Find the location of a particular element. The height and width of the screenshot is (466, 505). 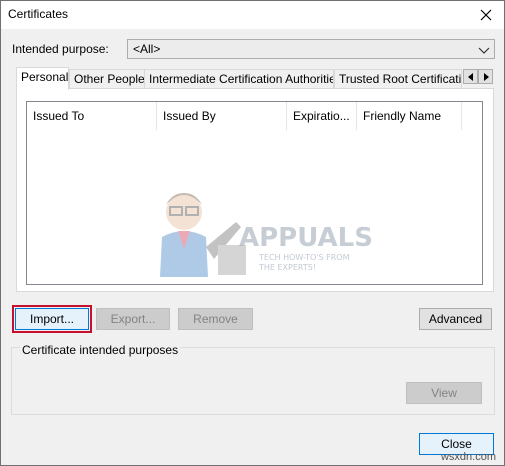

intended-purpose-value: <All> is located at coordinates (147, 49).